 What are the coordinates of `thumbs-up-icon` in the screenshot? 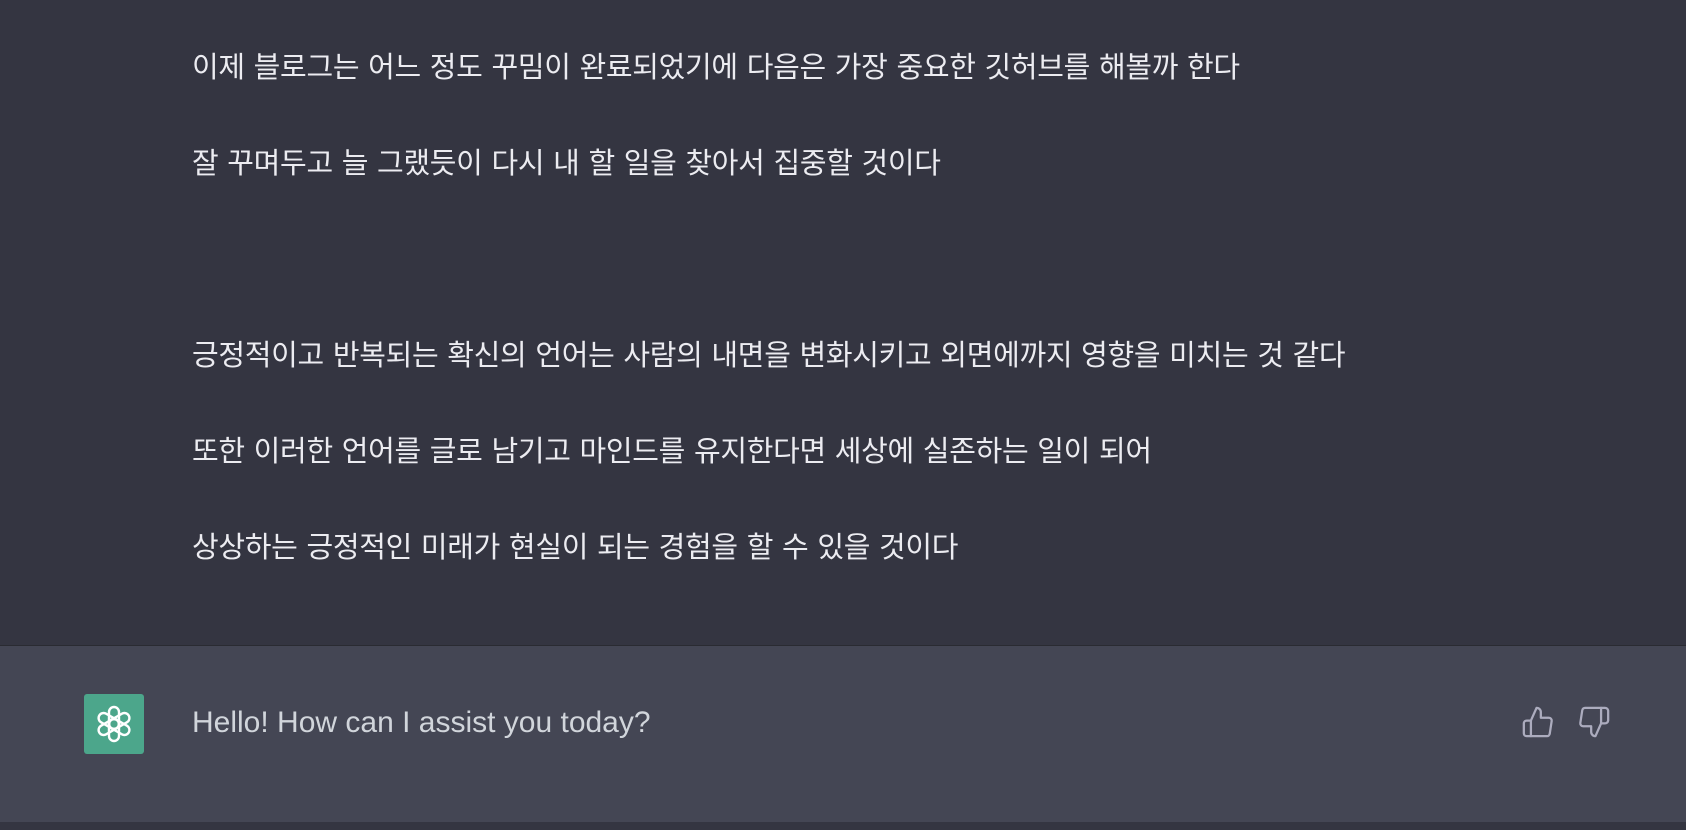 It's located at (1537, 722).